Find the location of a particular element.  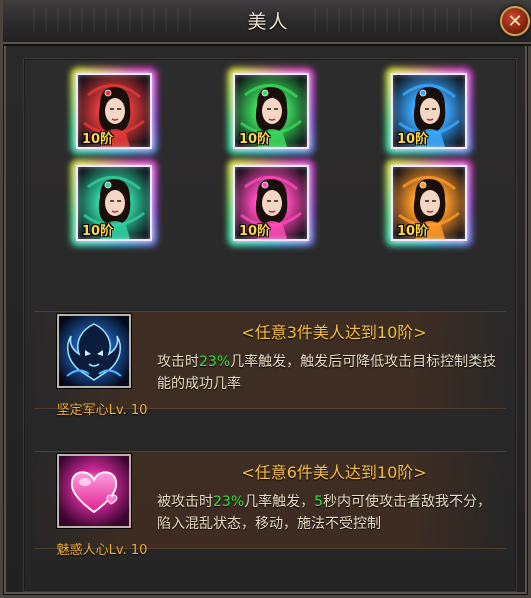

skill-description: 攻击时23%几率触发，触发后可降低攻击目标控制类技能的成功几率 is located at coordinates (329, 373).